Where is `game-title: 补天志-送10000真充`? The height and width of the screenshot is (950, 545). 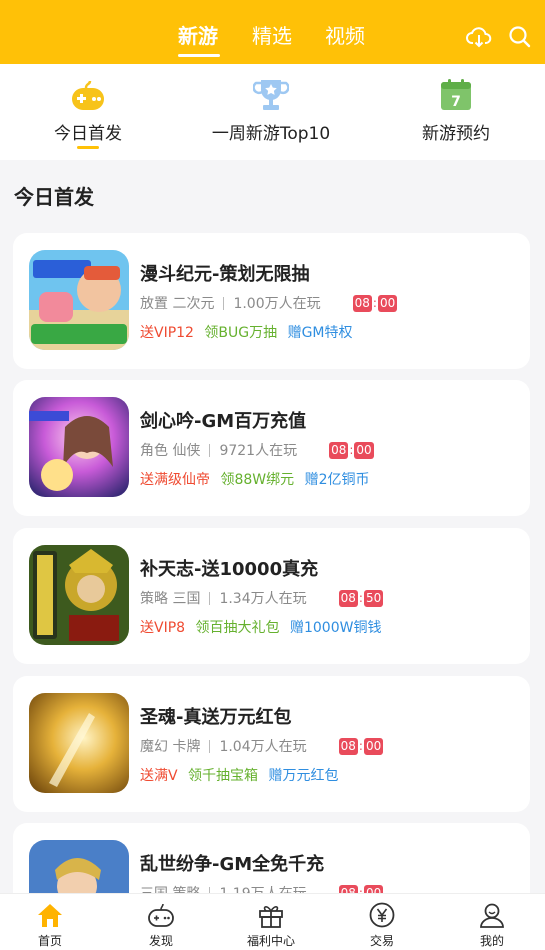
game-title: 补天志-送10000真充 is located at coordinates (229, 568).